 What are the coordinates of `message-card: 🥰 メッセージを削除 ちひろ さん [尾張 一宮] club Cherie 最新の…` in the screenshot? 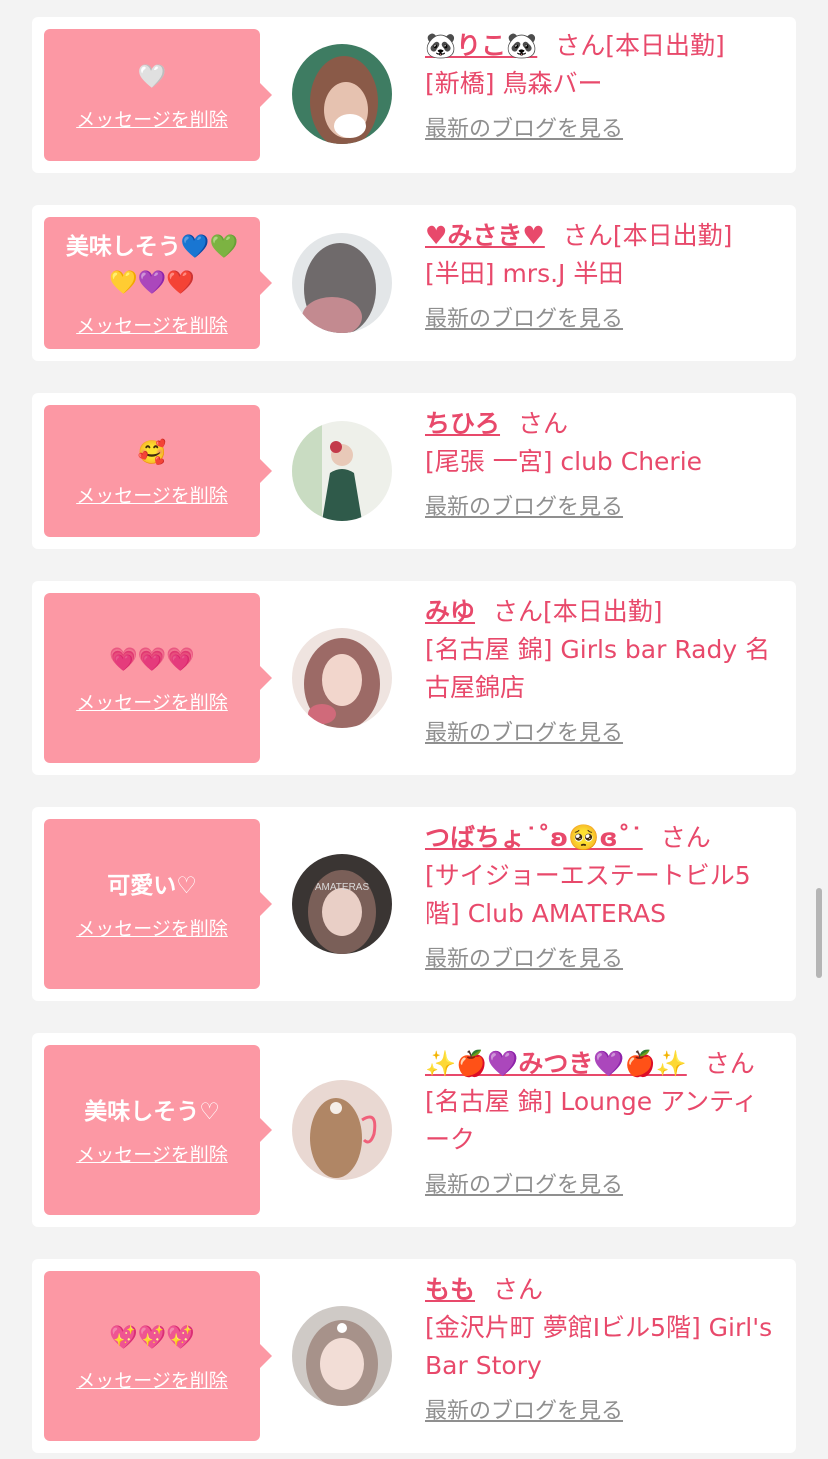 It's located at (414, 471).